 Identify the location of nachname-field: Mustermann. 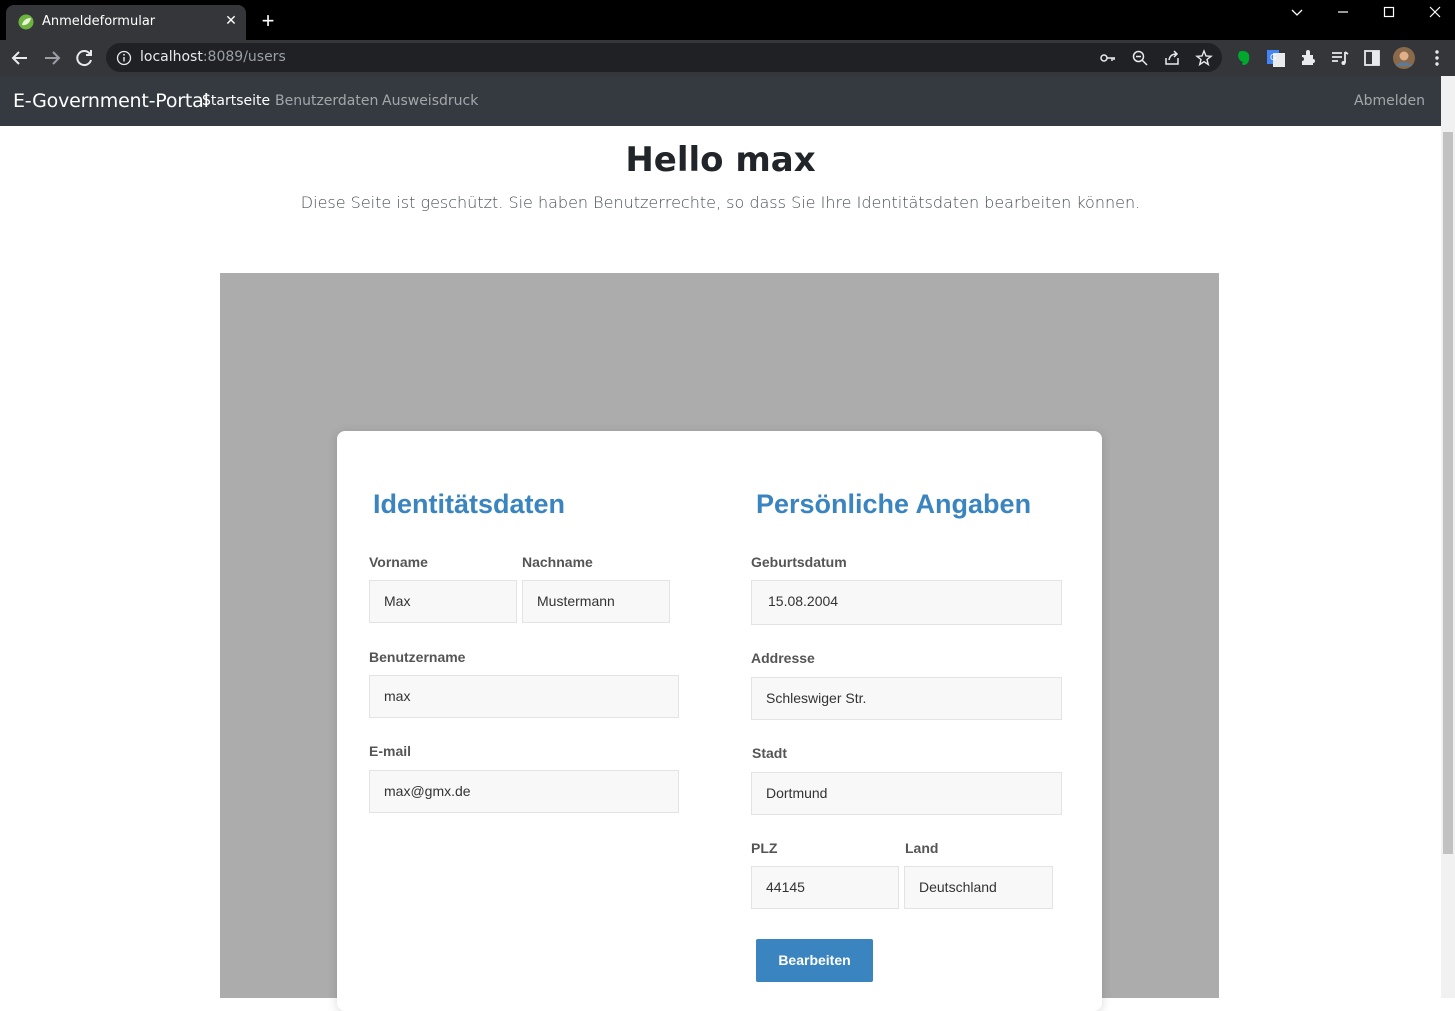
(596, 601).